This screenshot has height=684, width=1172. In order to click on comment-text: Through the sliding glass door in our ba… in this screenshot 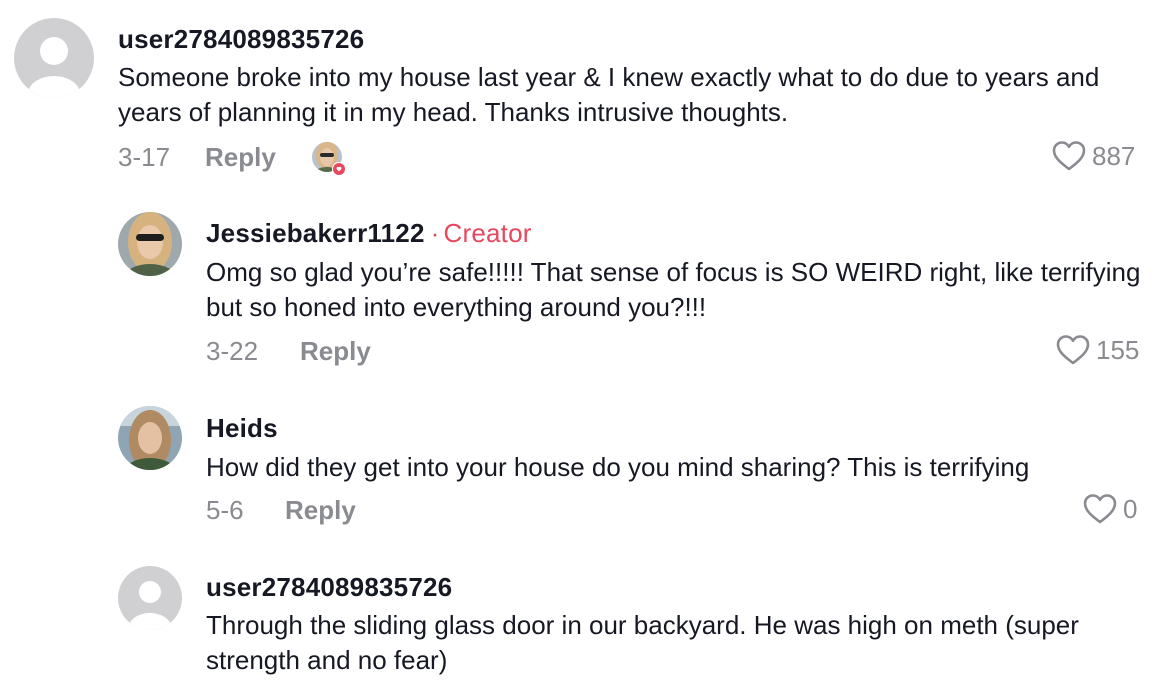, I will do `click(642, 642)`.